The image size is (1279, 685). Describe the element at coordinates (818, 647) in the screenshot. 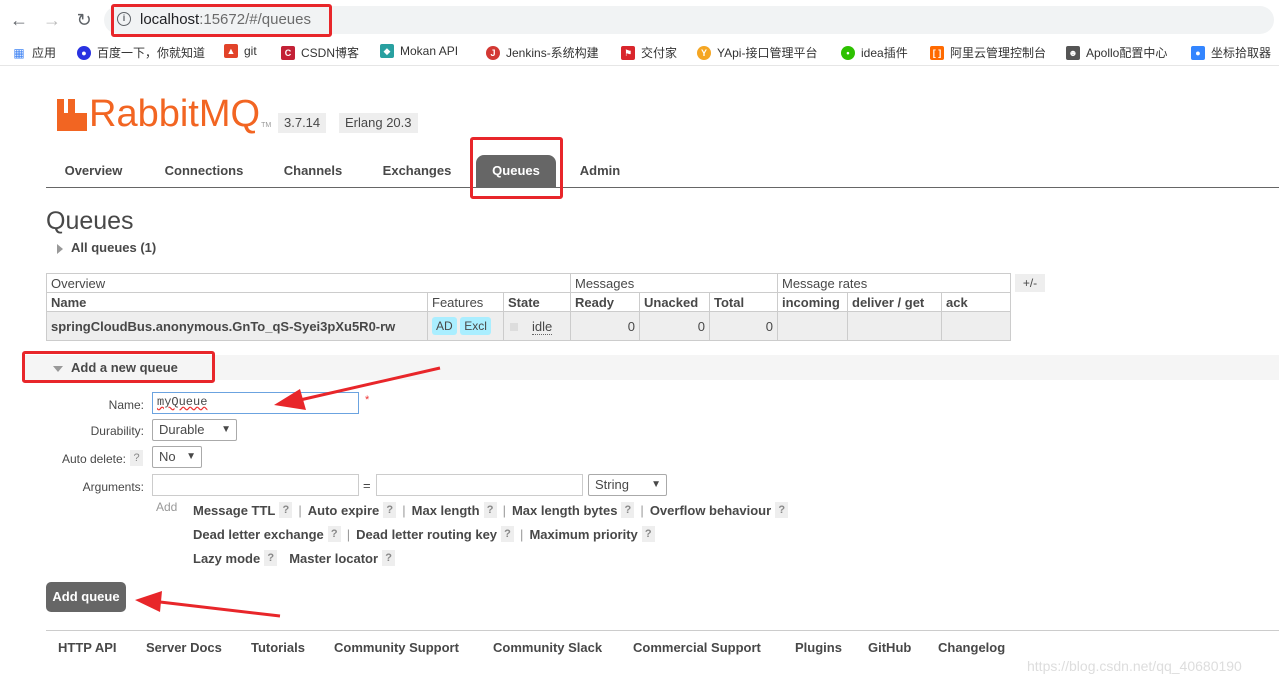

I see `footer-plugins-link: Plugins` at that location.